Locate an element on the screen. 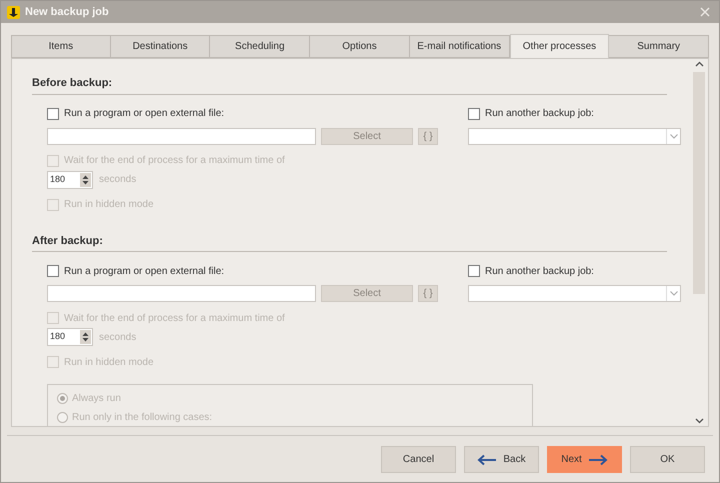 The image size is (720, 483). section-heading: After backup: is located at coordinates (67, 241).